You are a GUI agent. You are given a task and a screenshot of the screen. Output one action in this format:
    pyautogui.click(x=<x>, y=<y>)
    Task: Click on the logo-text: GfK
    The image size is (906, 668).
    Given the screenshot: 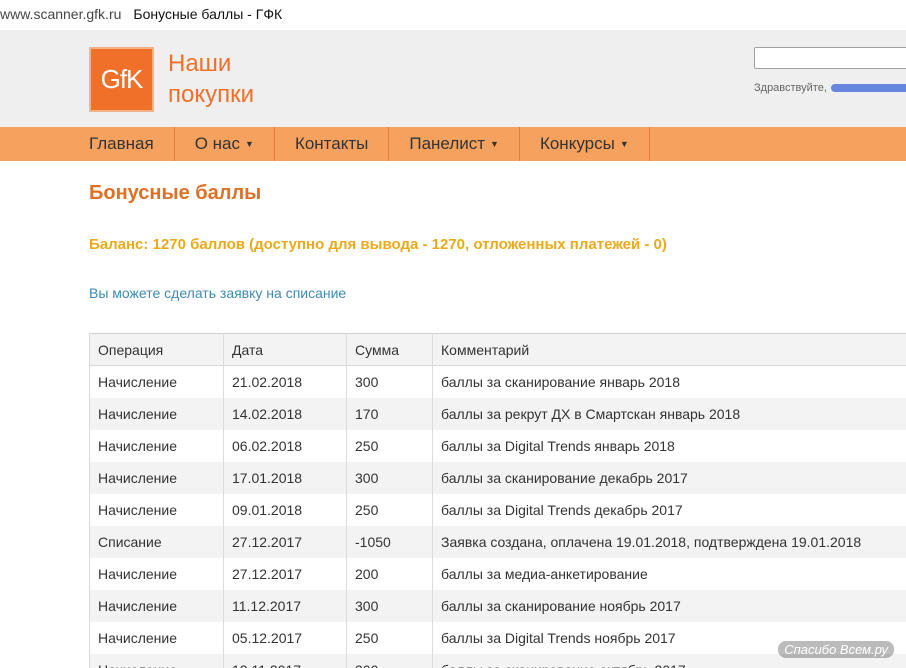 What is the action you would take?
    pyautogui.click(x=122, y=79)
    